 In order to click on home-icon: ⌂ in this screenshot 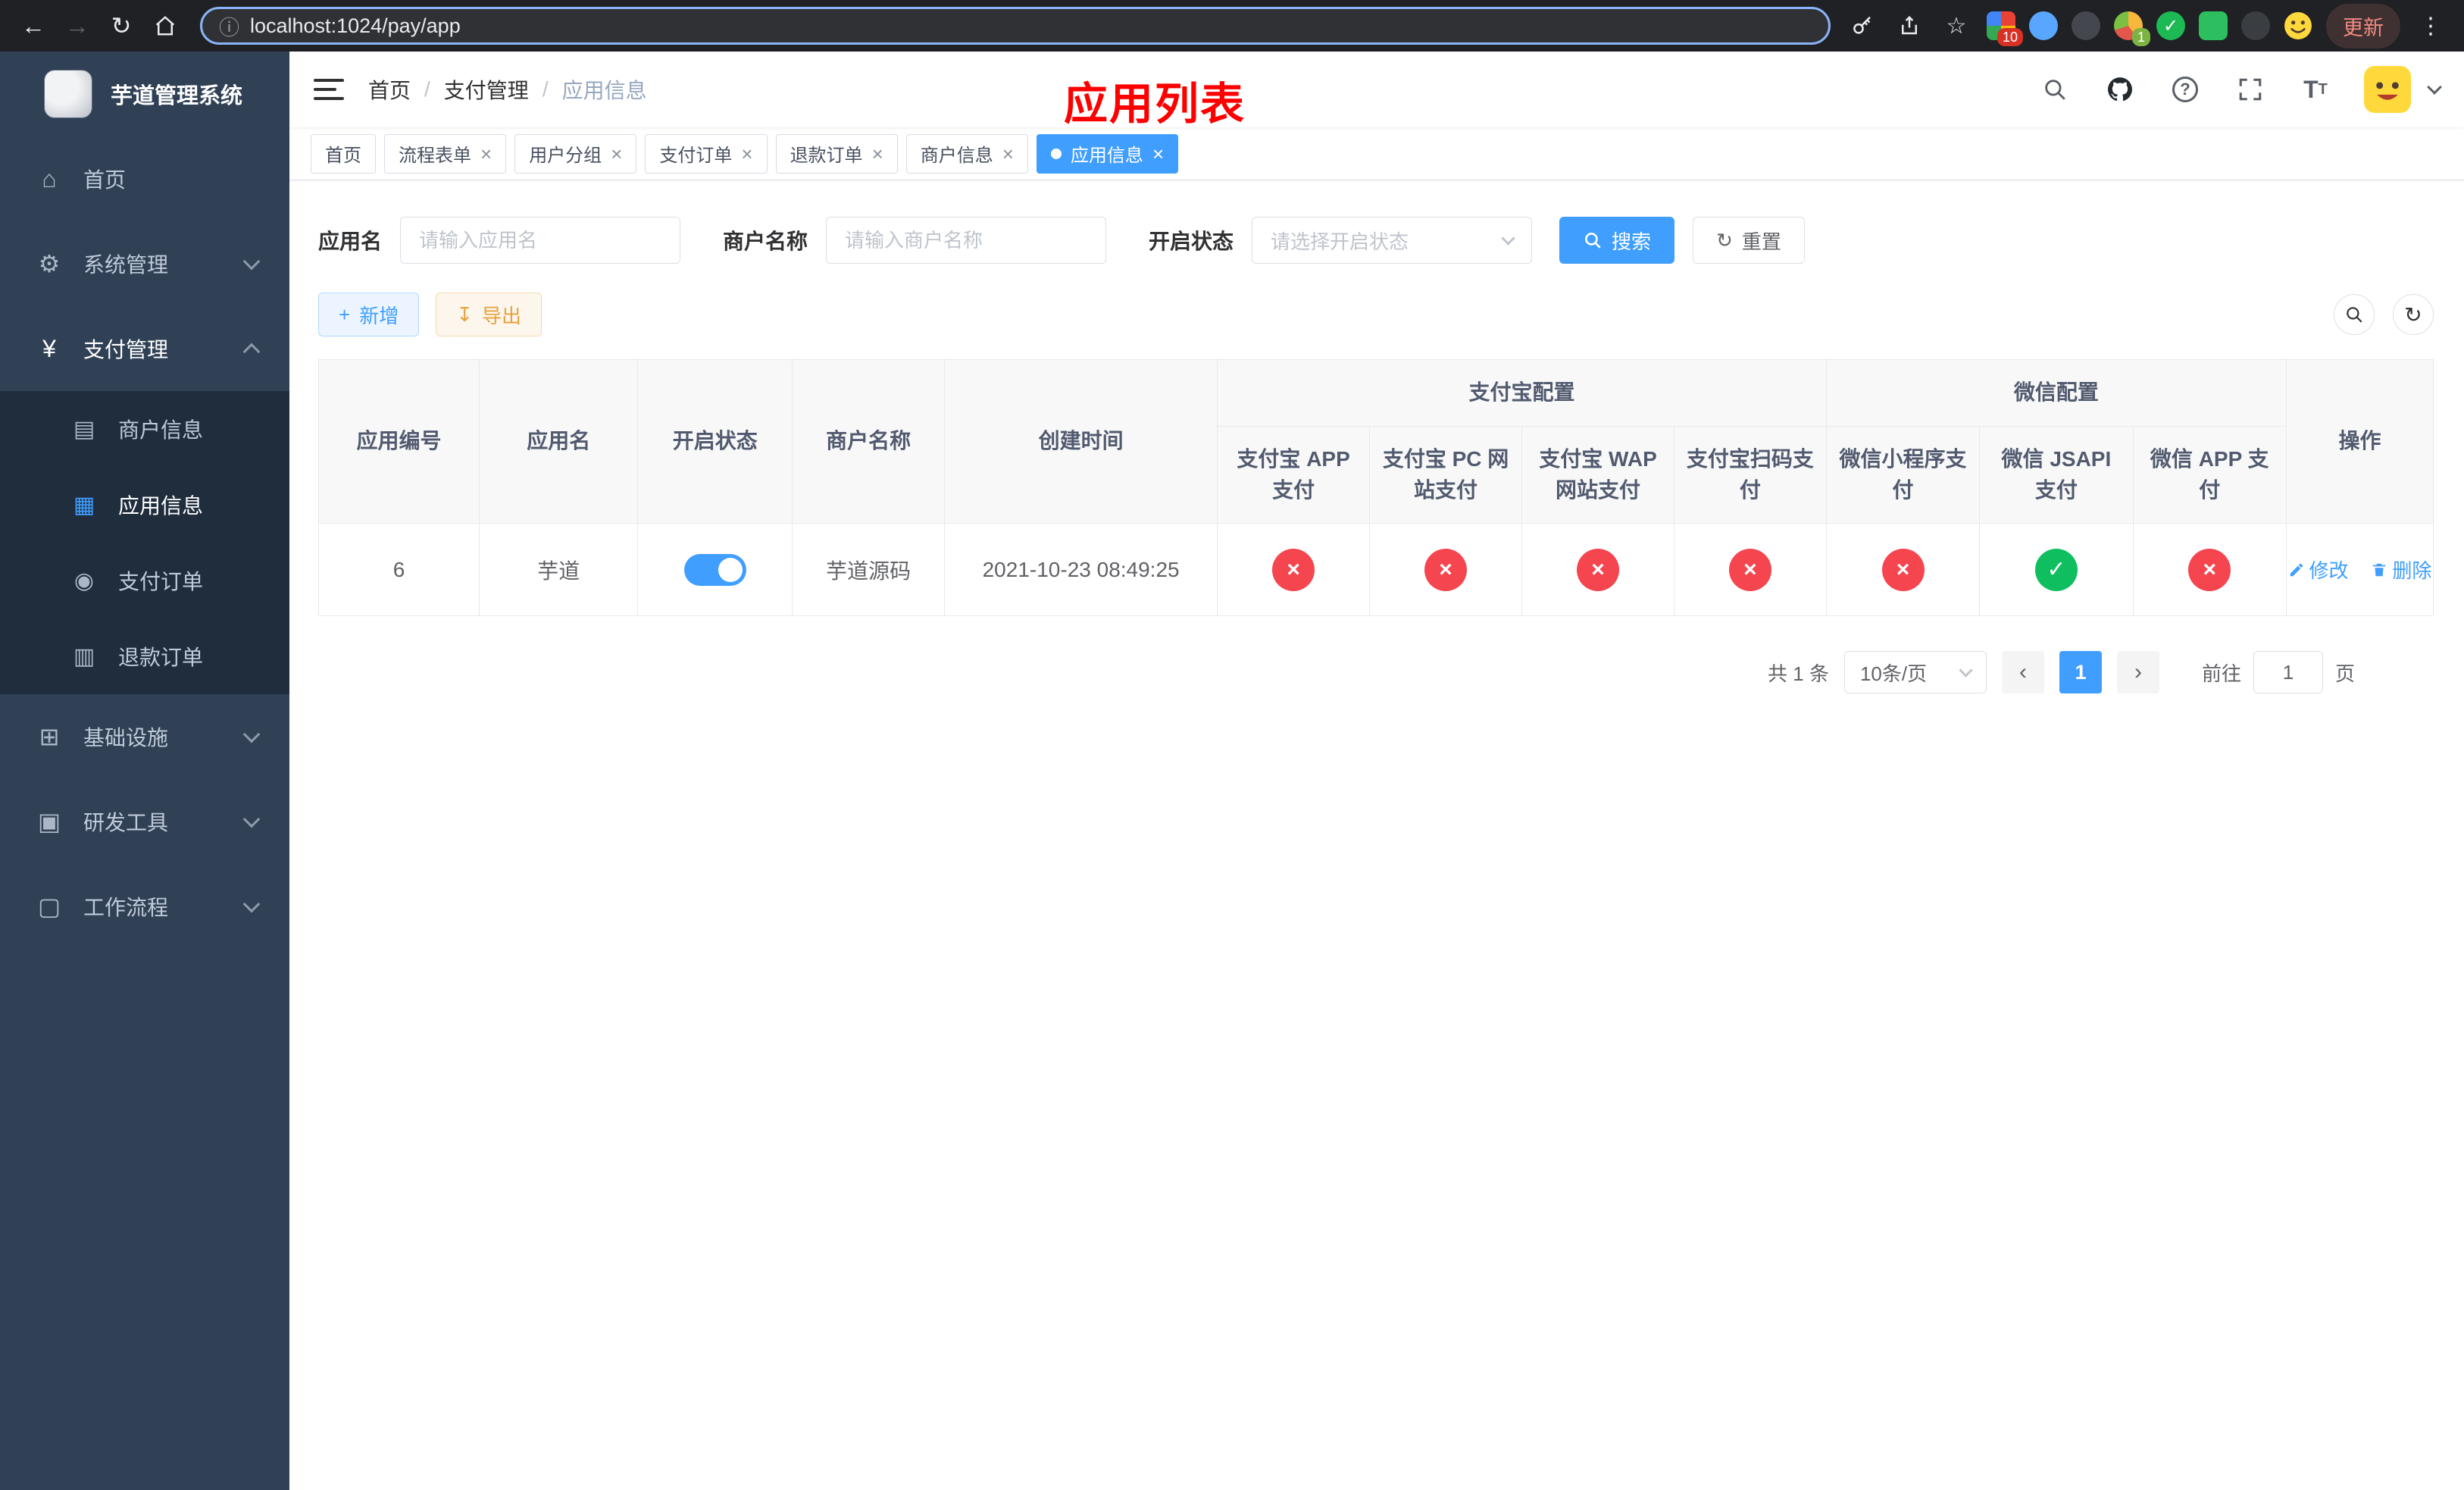, I will do `click(49, 178)`.